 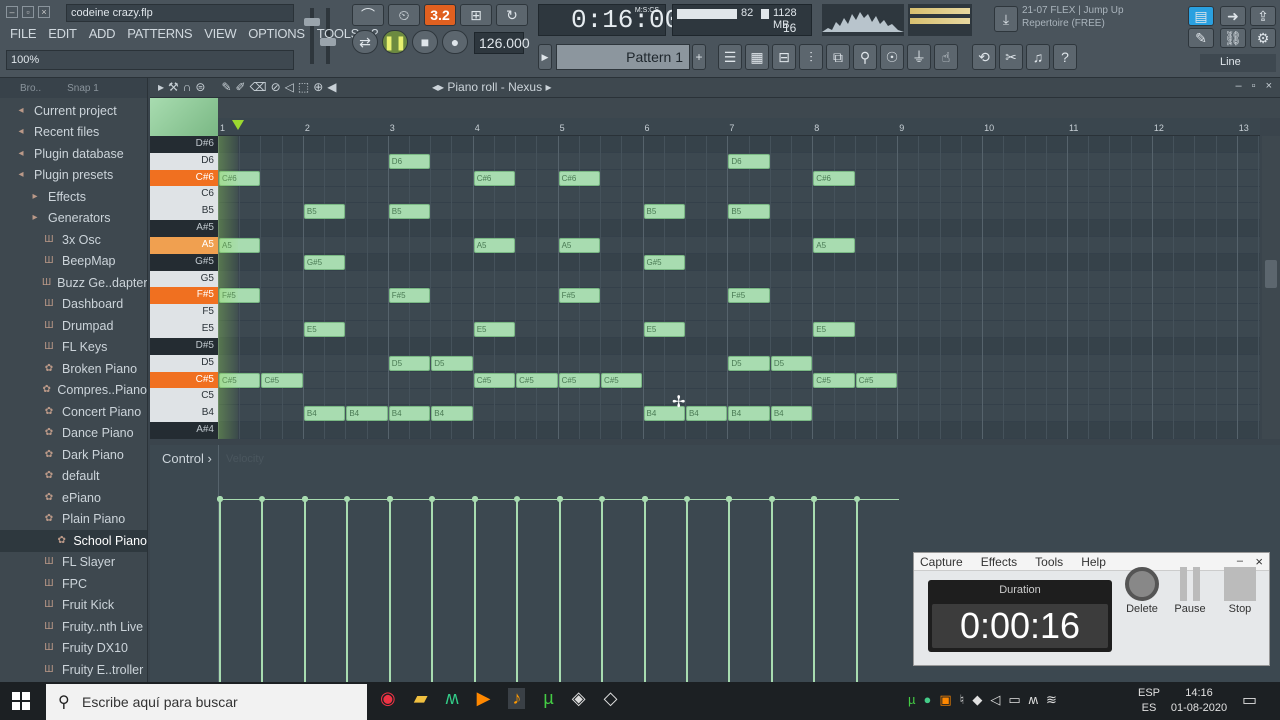 I want to click on pattern-selector: Pattern 1, so click(x=623, y=57).